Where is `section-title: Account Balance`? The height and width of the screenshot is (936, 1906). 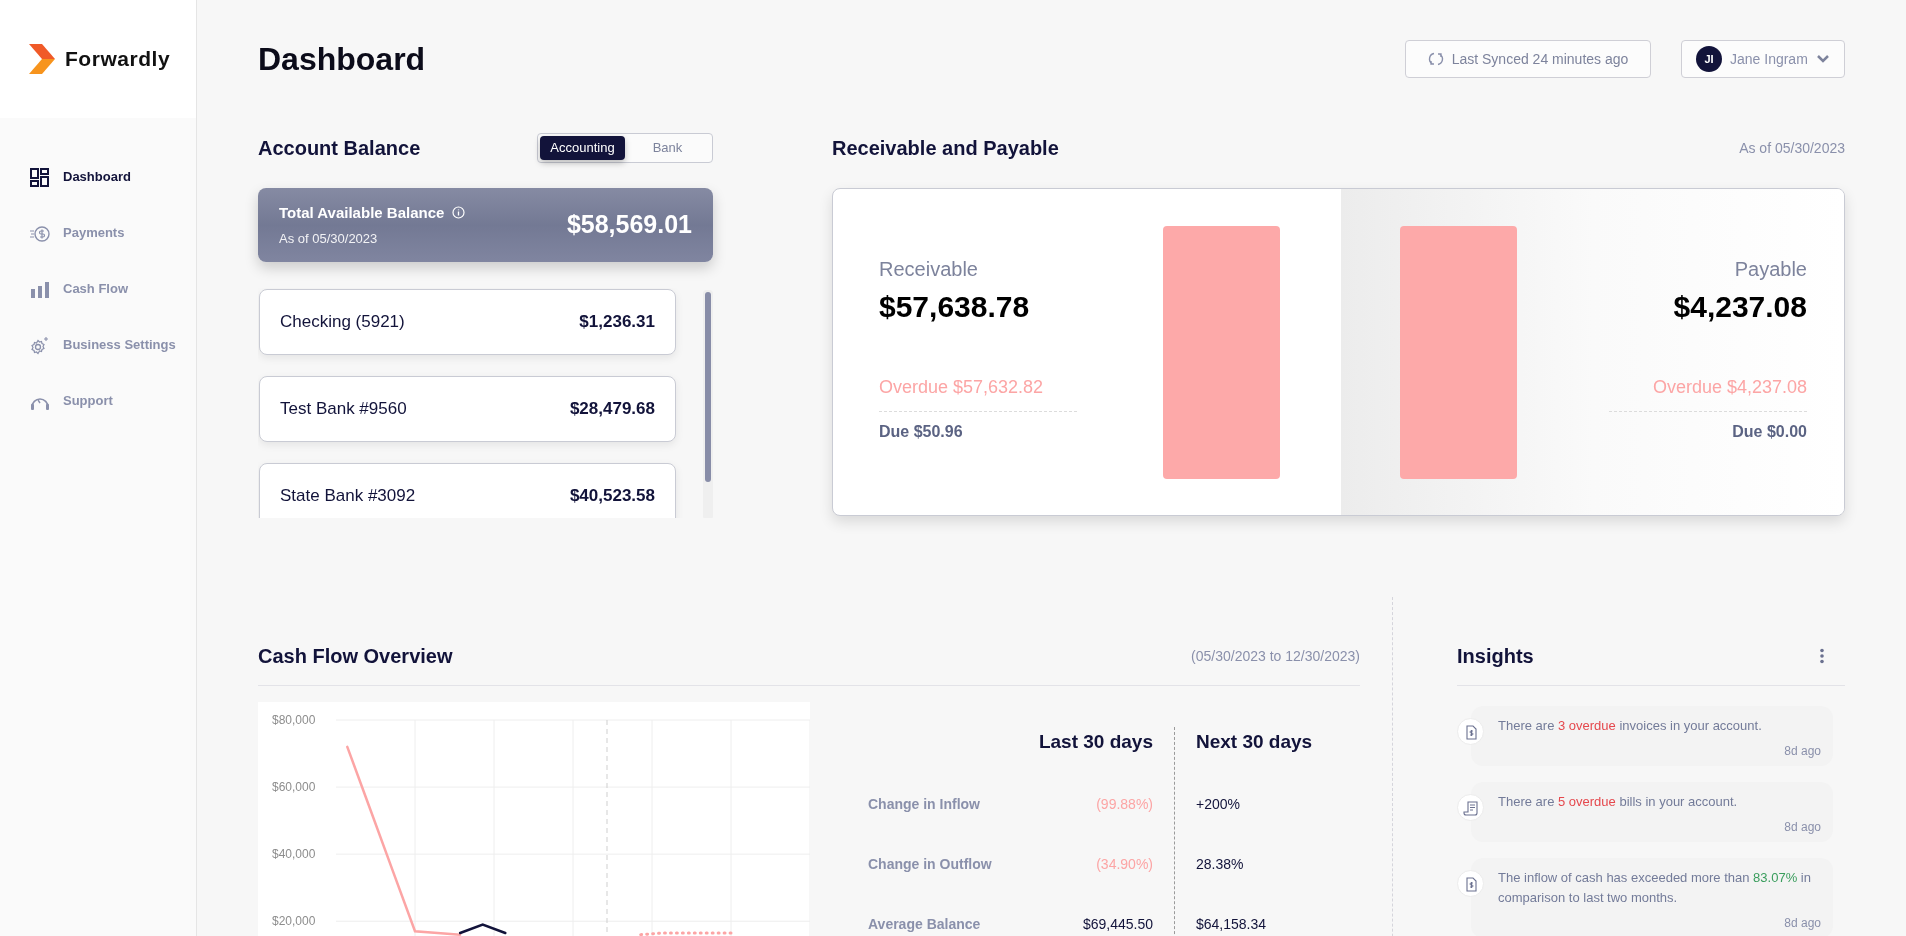
section-title: Account Balance is located at coordinates (339, 148).